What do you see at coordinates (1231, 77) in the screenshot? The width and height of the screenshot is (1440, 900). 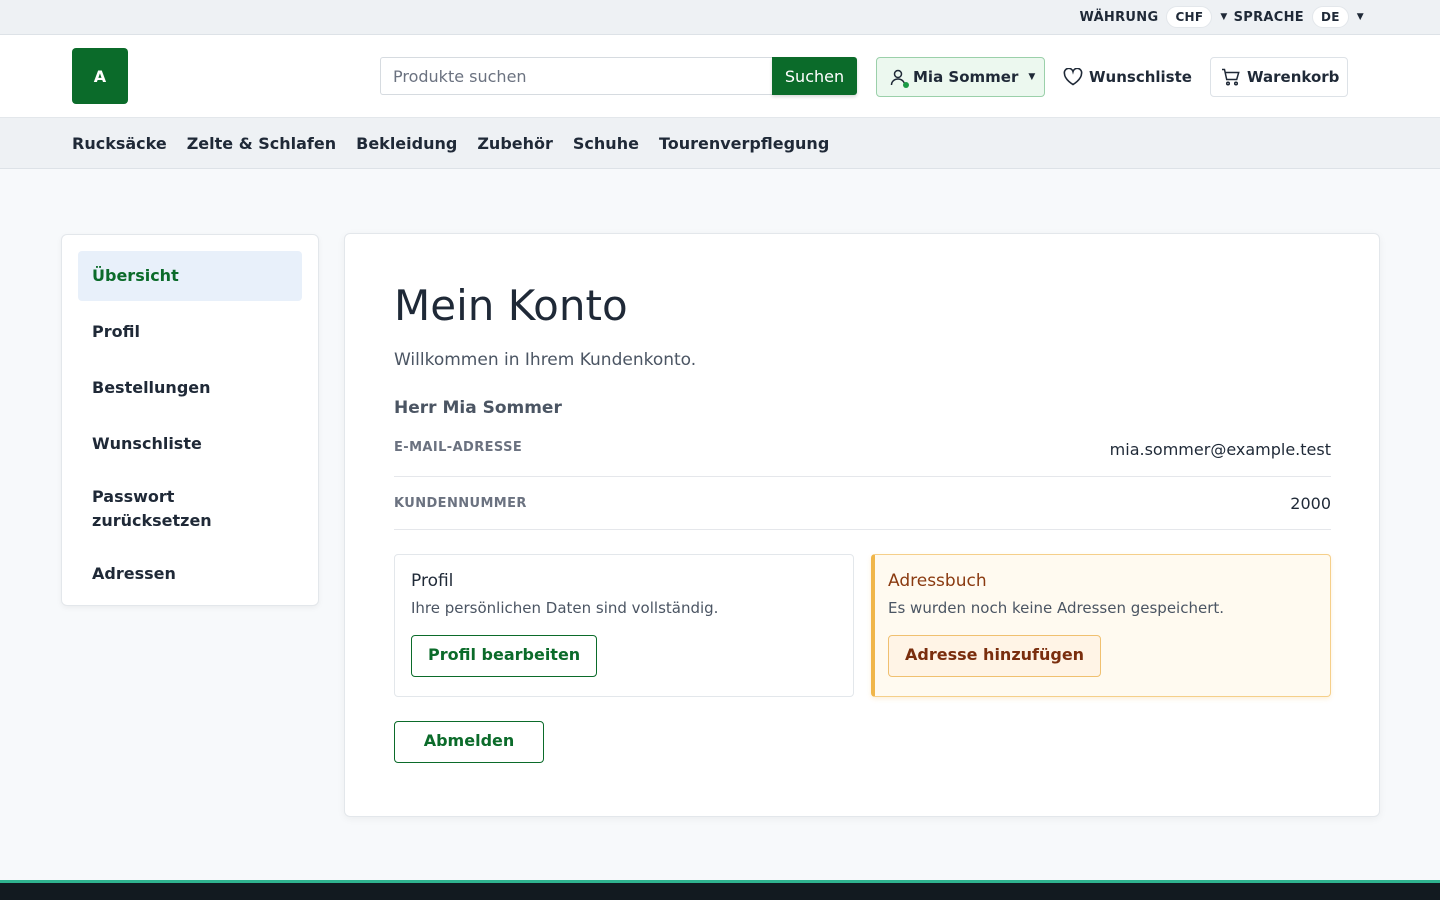 I see `cart-icon` at bounding box center [1231, 77].